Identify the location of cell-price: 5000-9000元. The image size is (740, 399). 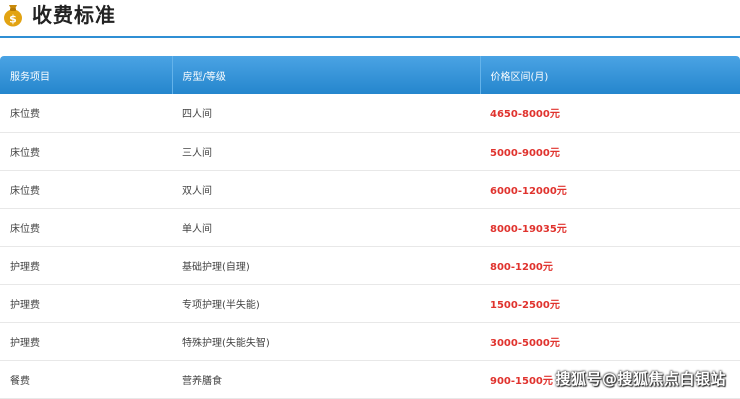
(610, 151).